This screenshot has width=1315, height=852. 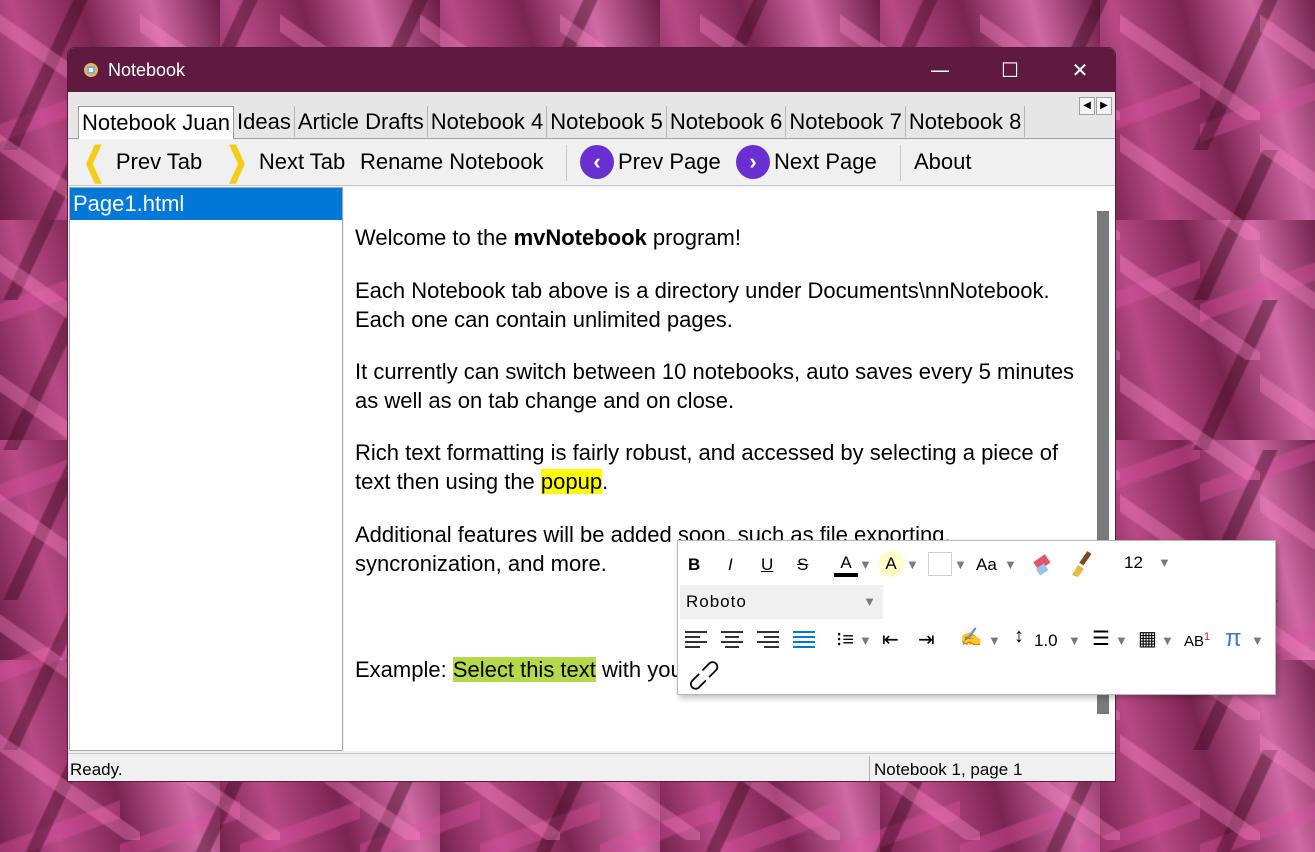 I want to click on font-family-select: Roboto ▼, so click(x=781, y=602).